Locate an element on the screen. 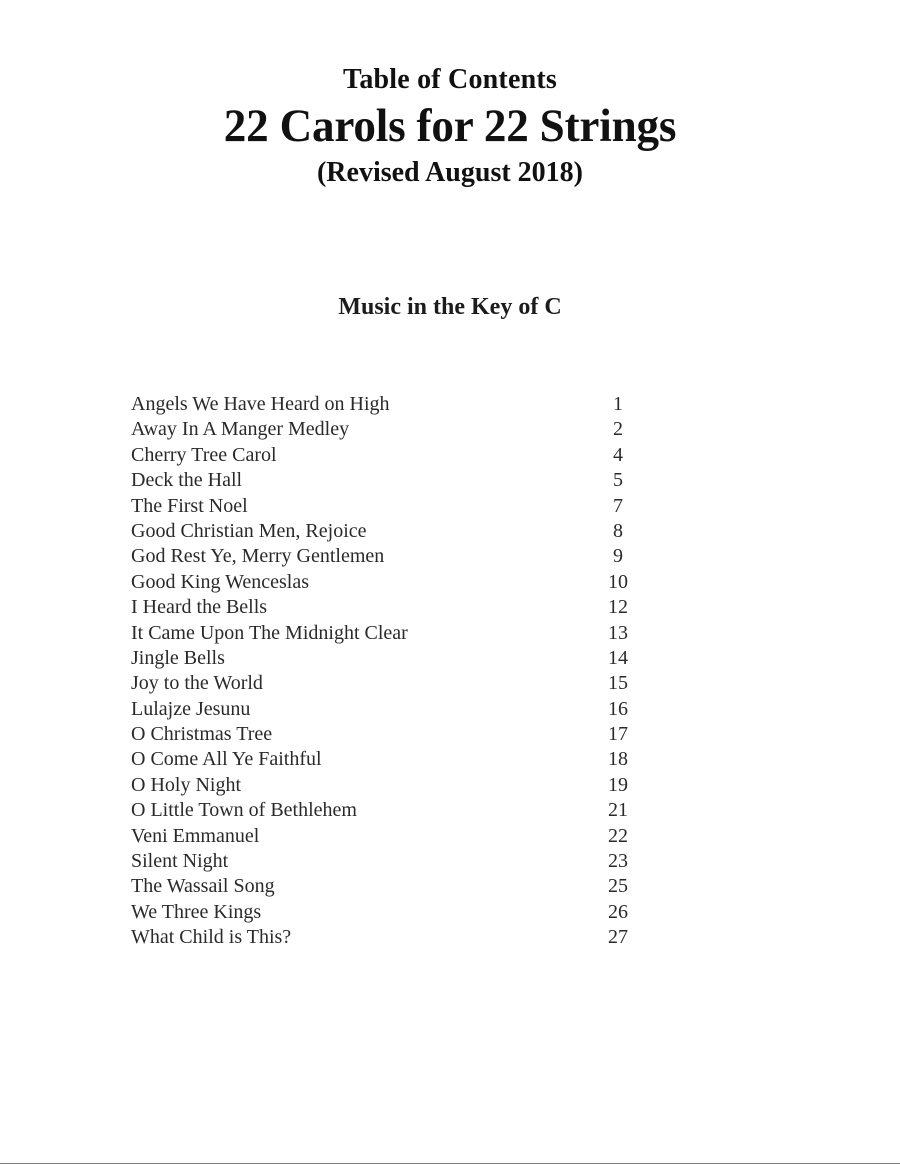  toc-entry: Away In A Manger Medley 2 is located at coordinates (386, 429).